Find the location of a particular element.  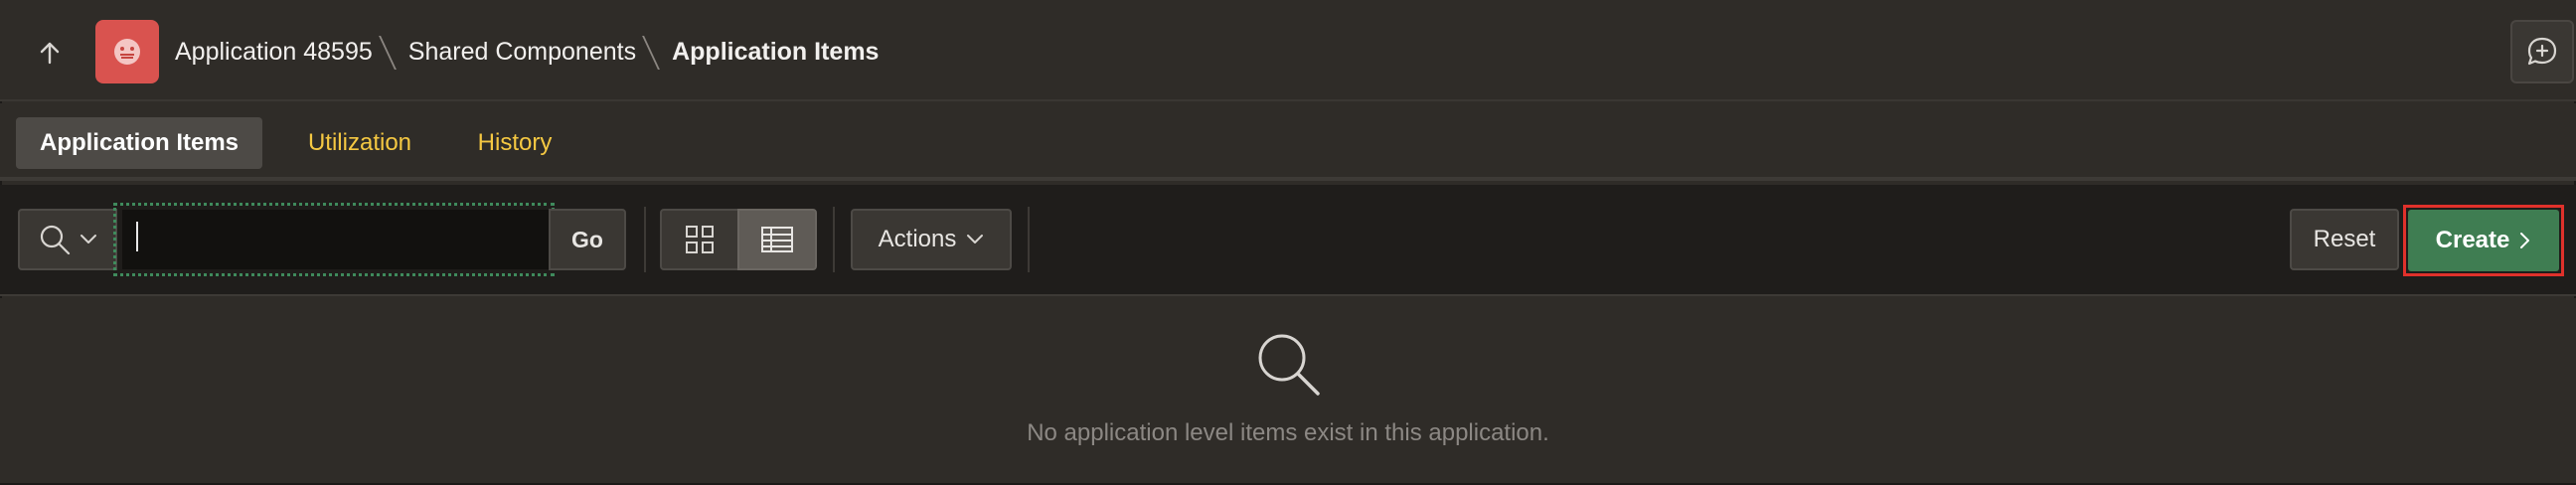

report-view-button is located at coordinates (777, 239).